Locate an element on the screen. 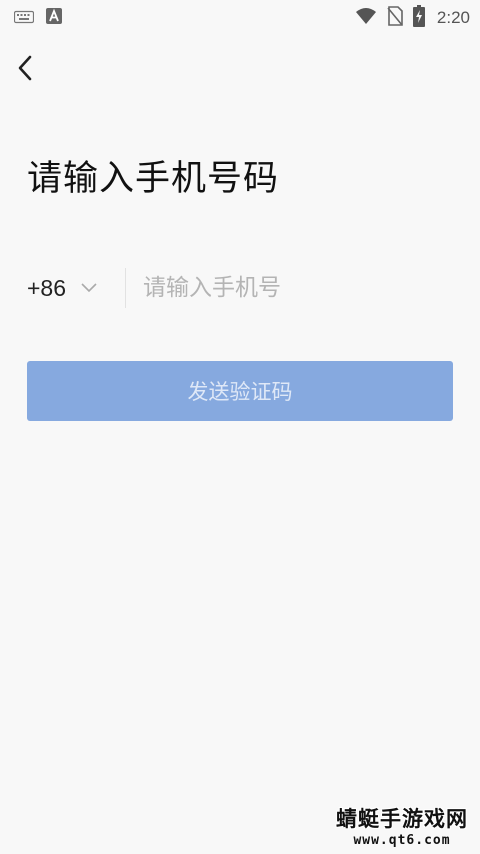 Image resolution: width=480 pixels, height=854 pixels. chevron-left-icon is located at coordinates (26, 70).